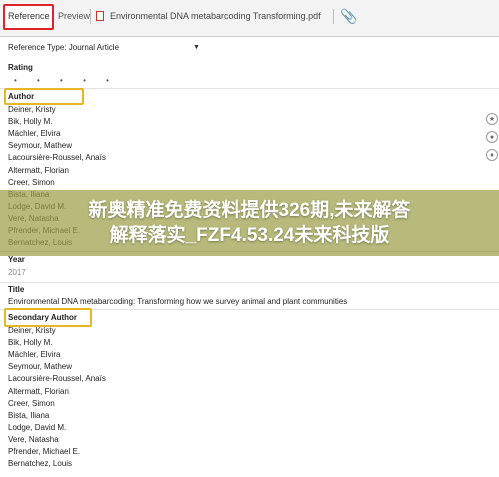  What do you see at coordinates (40, 464) in the screenshot?
I see `author-name: Bernatchez, Louis` at bounding box center [40, 464].